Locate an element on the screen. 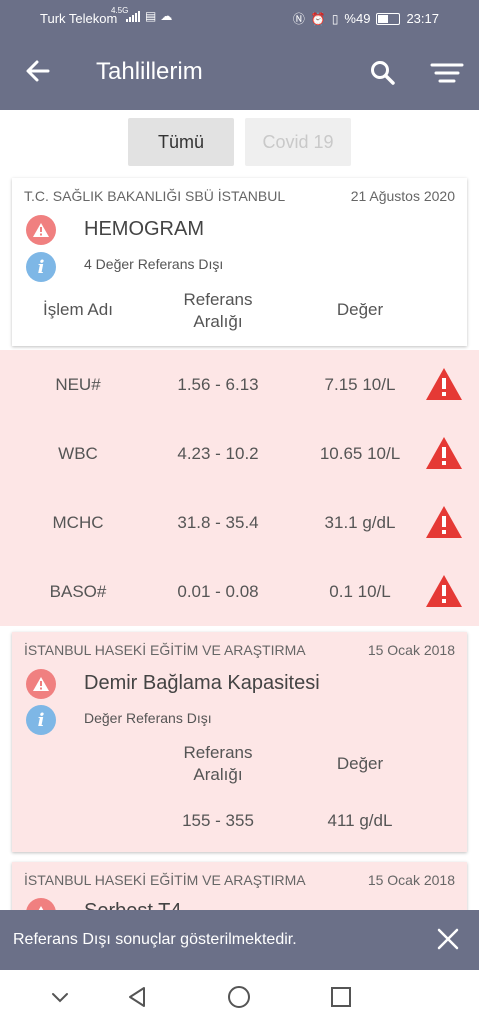 Image resolution: width=479 pixels, height=1024 pixels. row-reference-range: 31.8 - 35.4 is located at coordinates (218, 522).